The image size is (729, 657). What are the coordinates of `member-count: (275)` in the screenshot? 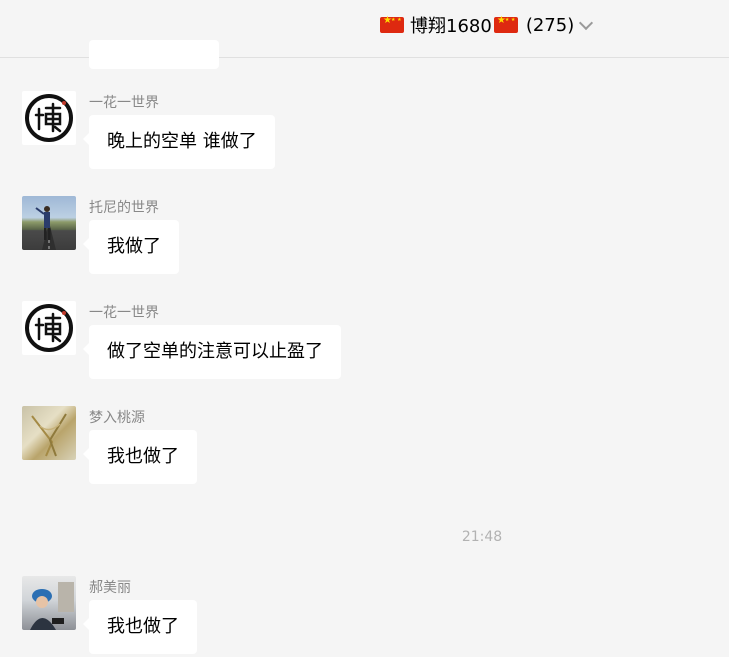 It's located at (550, 25).